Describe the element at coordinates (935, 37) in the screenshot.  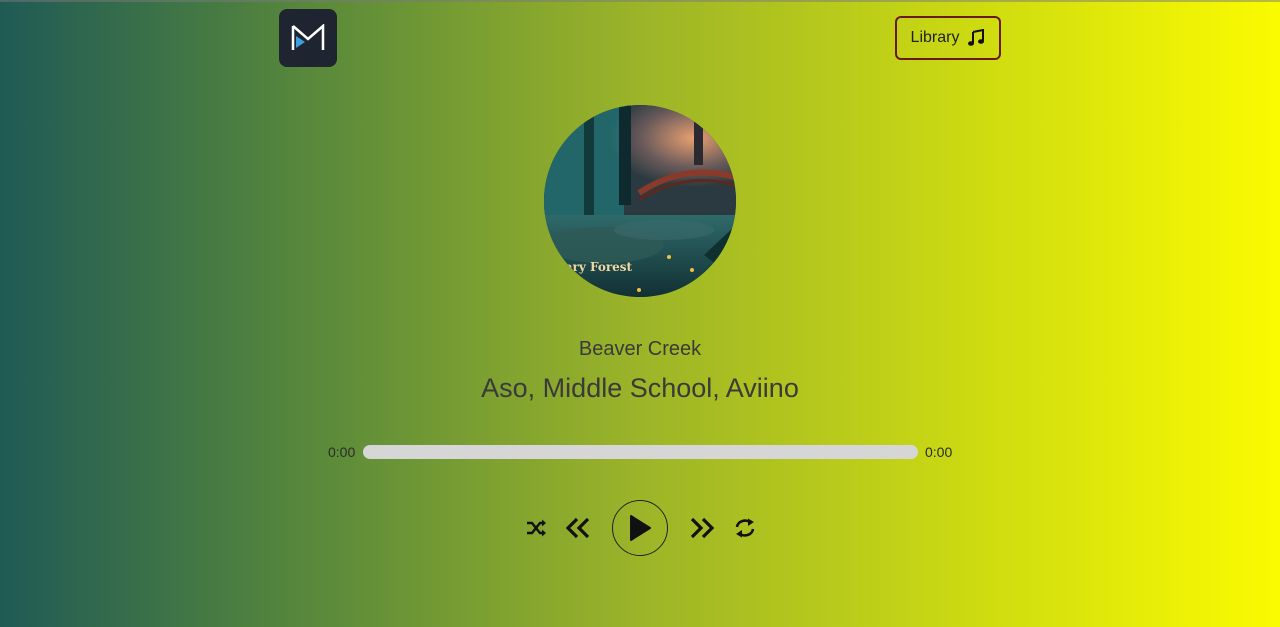
I see `library-label: Library` at that location.